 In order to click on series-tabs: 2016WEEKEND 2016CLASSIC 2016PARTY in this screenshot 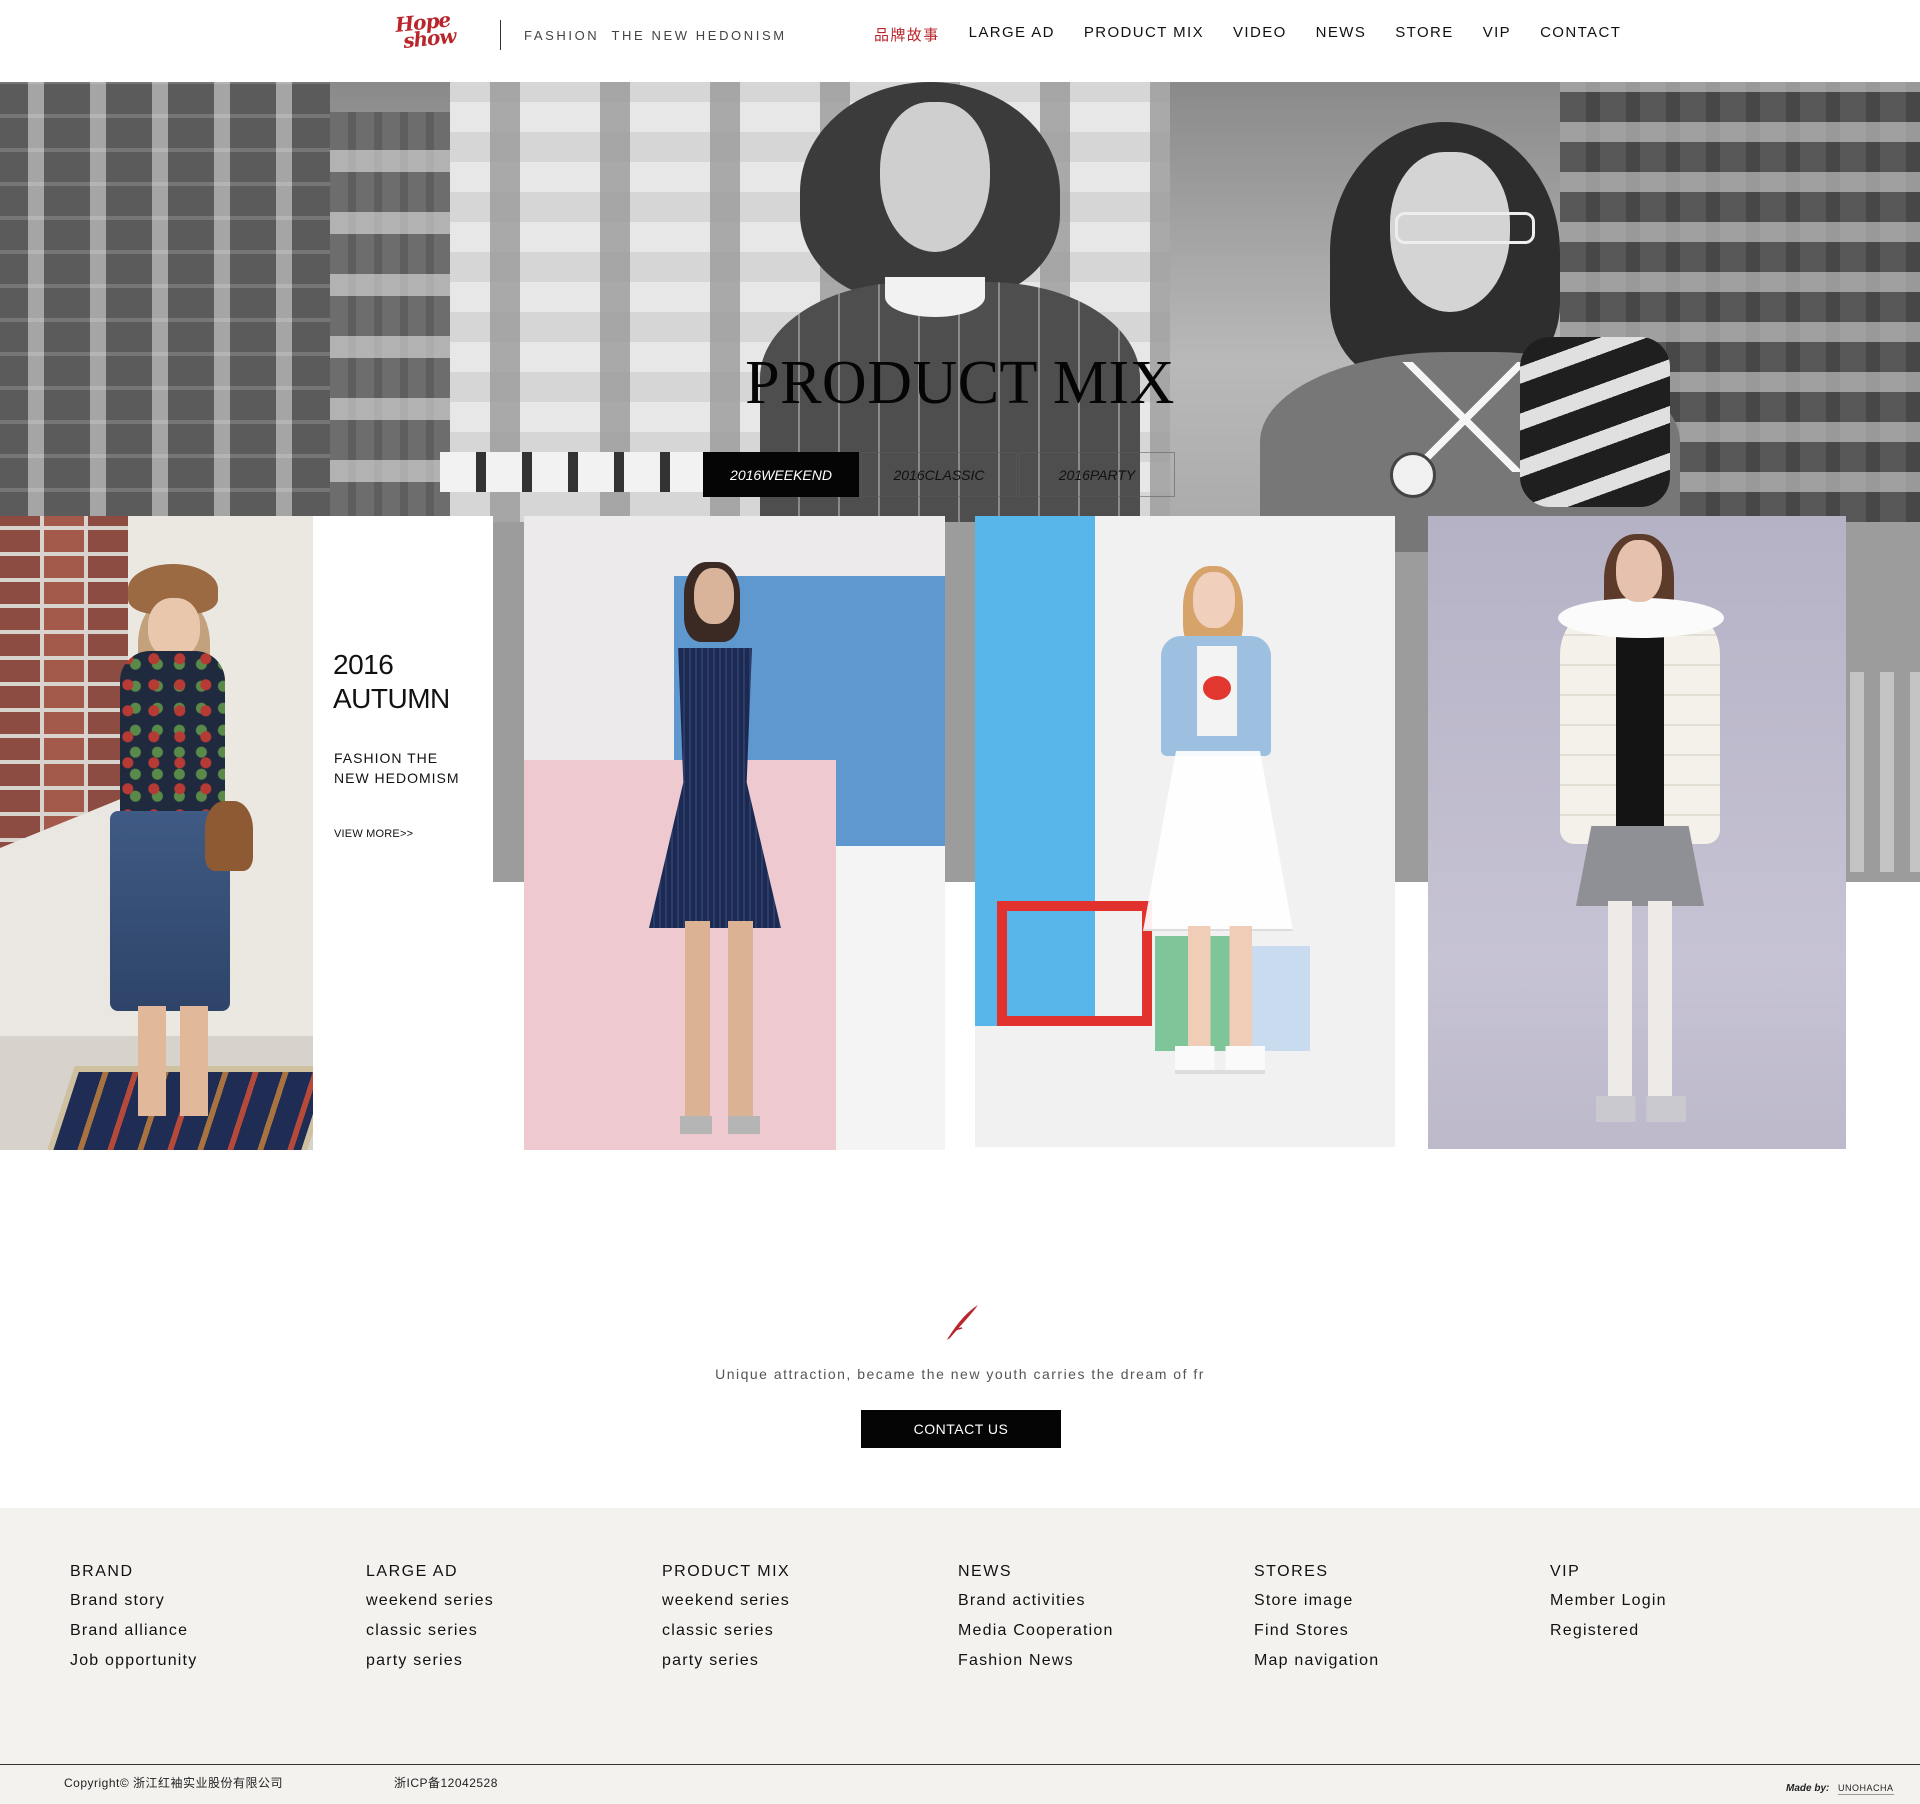, I will do `click(940, 474)`.